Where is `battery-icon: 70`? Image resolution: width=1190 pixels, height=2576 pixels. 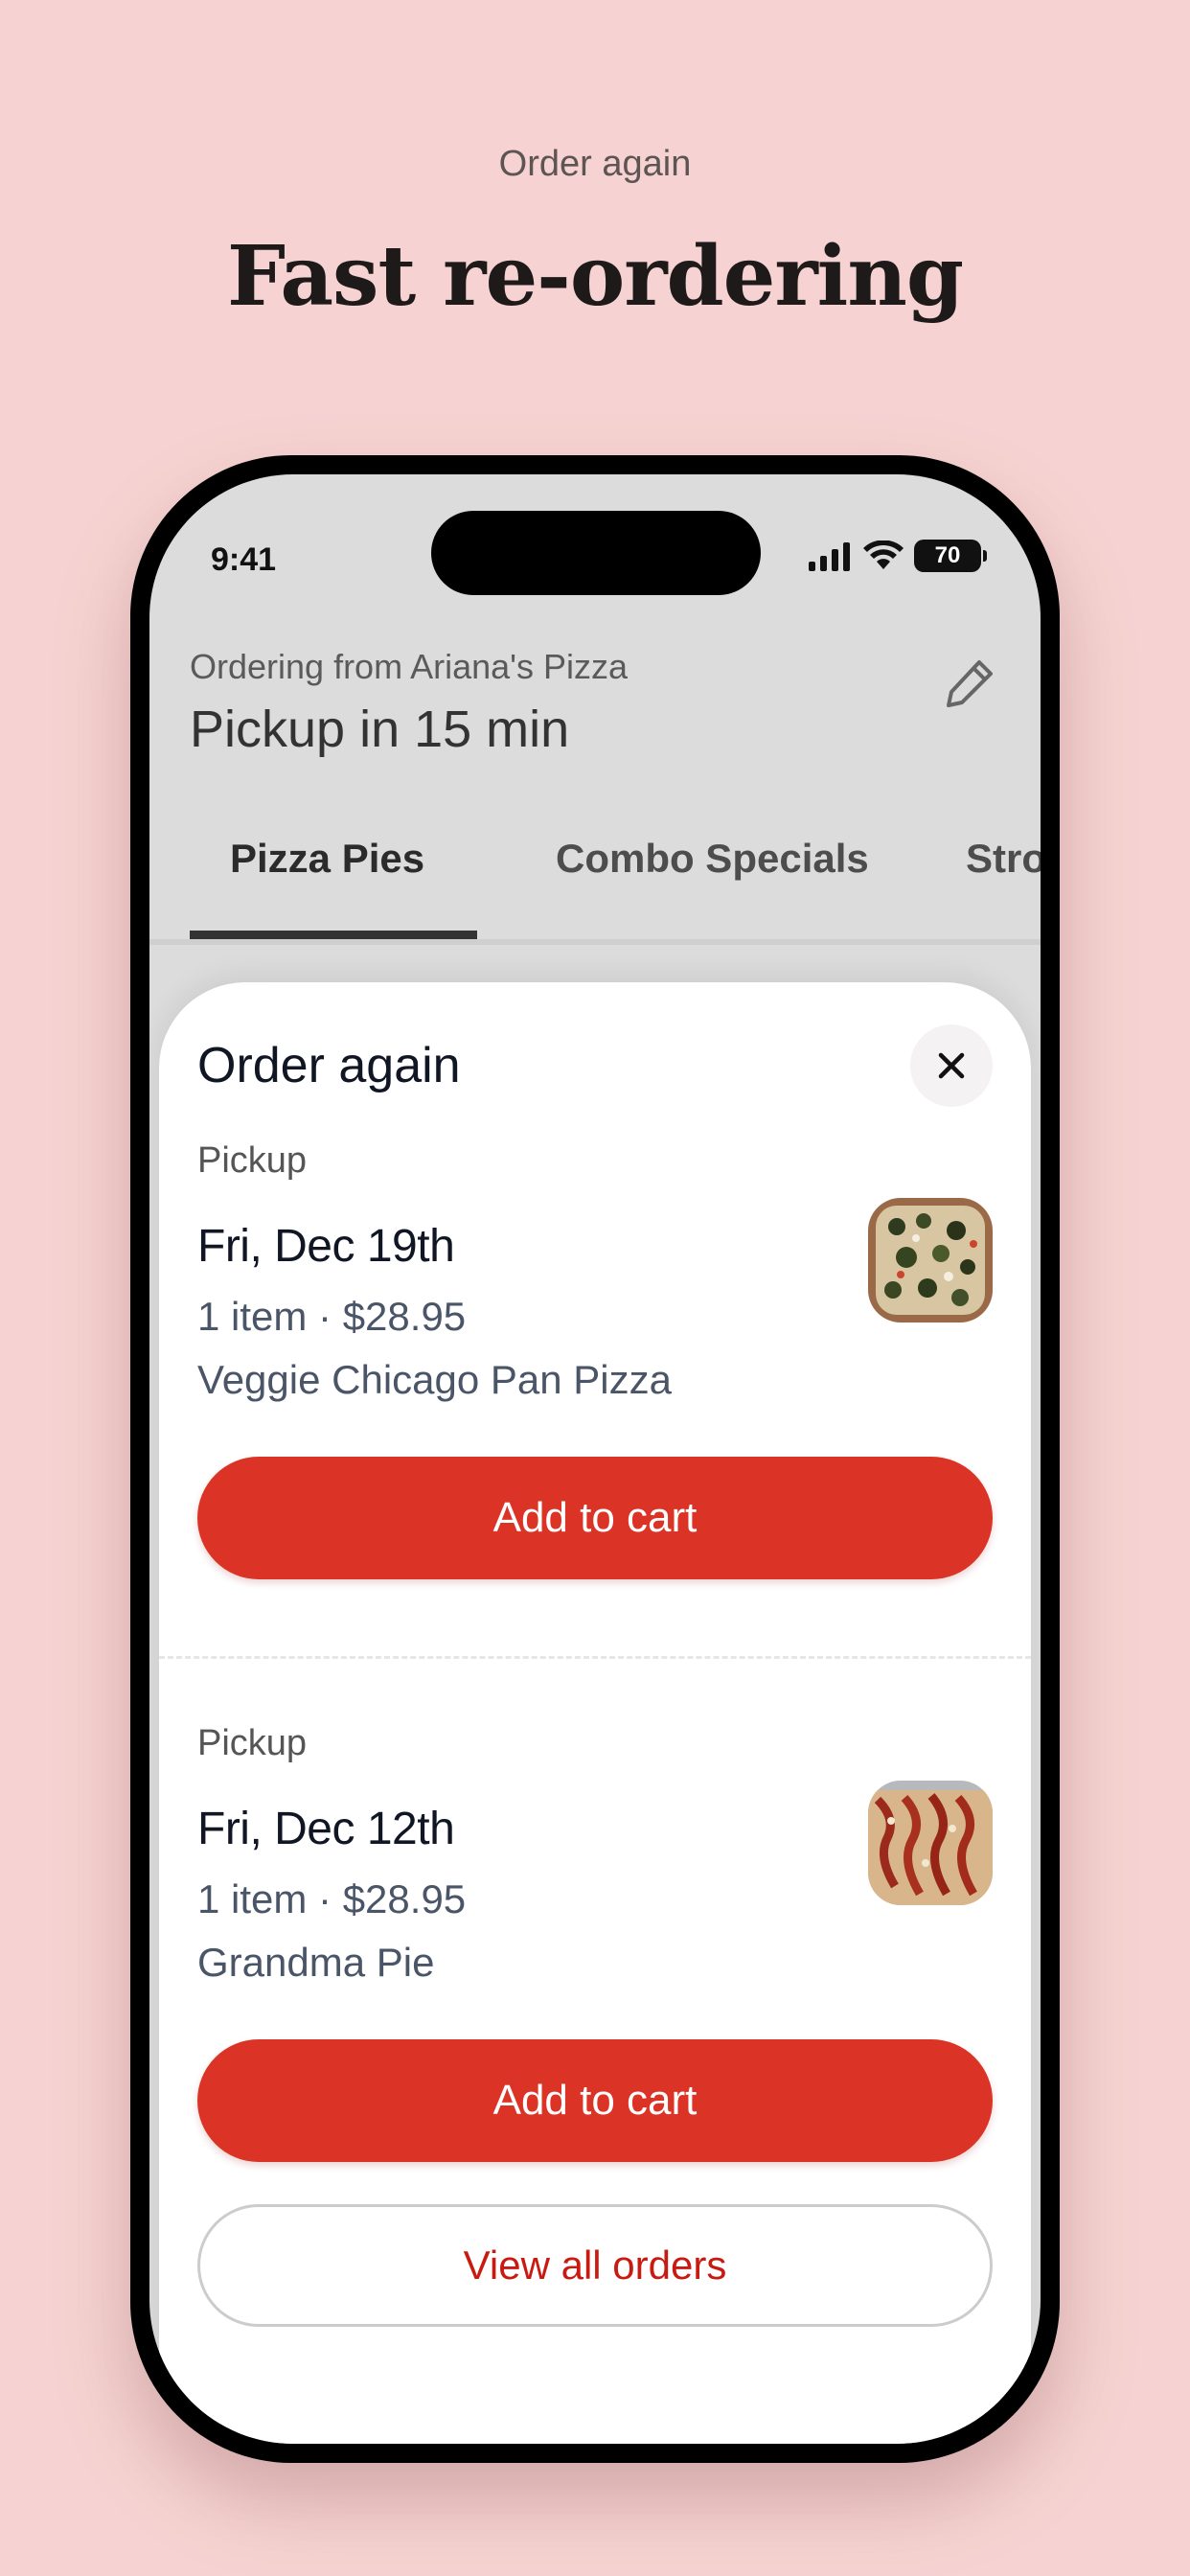 battery-icon: 70 is located at coordinates (951, 556).